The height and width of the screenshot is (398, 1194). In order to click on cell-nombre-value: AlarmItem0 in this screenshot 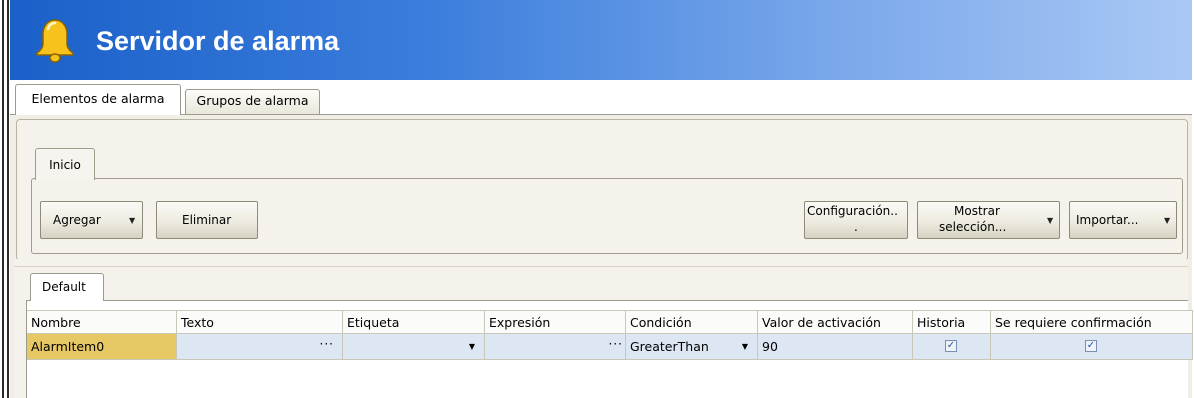, I will do `click(68, 346)`.